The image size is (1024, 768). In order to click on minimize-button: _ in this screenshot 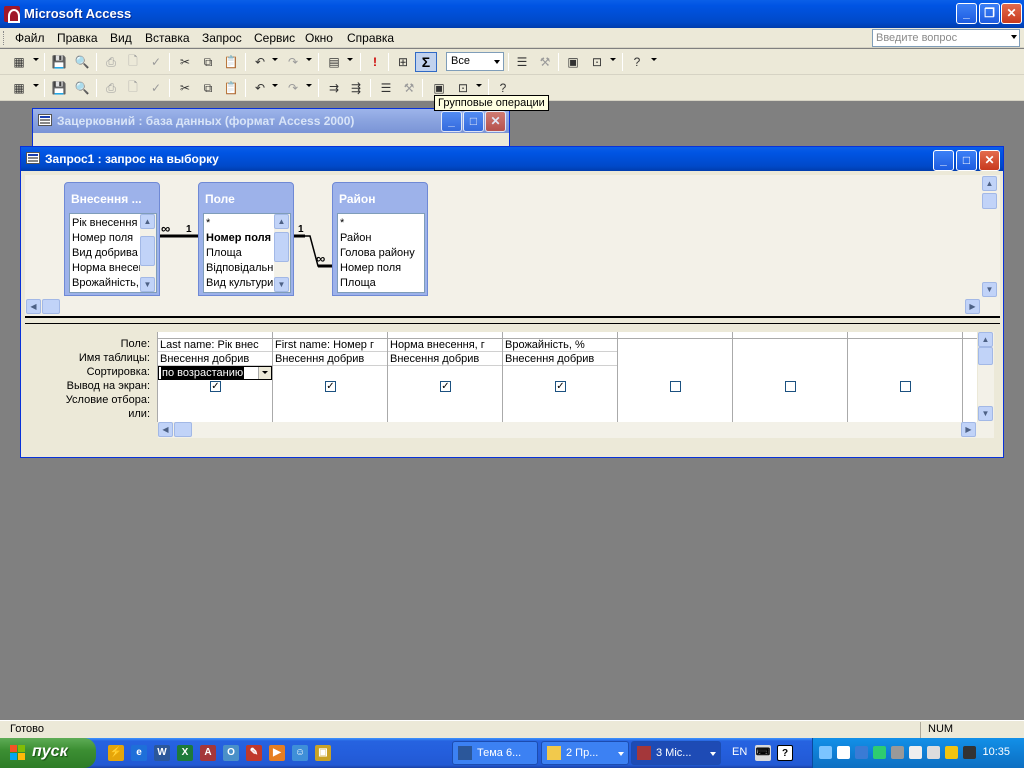, I will do `click(966, 13)`.